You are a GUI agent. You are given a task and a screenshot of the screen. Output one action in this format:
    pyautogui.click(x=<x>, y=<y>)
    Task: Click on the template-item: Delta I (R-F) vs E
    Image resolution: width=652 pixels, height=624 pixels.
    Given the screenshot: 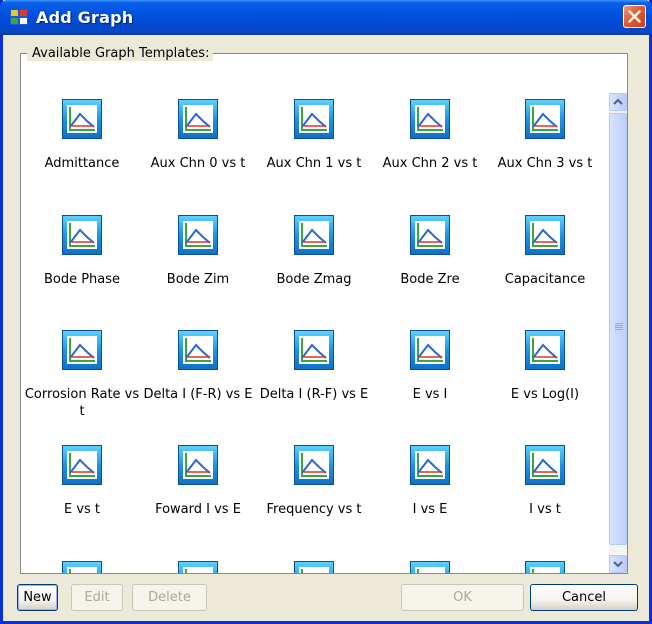 What is the action you would take?
    pyautogui.click(x=314, y=366)
    